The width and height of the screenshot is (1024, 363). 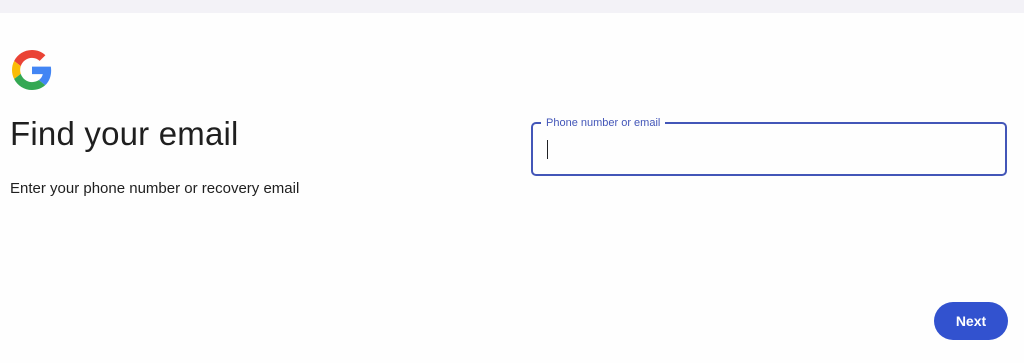 What do you see at coordinates (32, 70) in the screenshot?
I see `google-logo-icon` at bounding box center [32, 70].